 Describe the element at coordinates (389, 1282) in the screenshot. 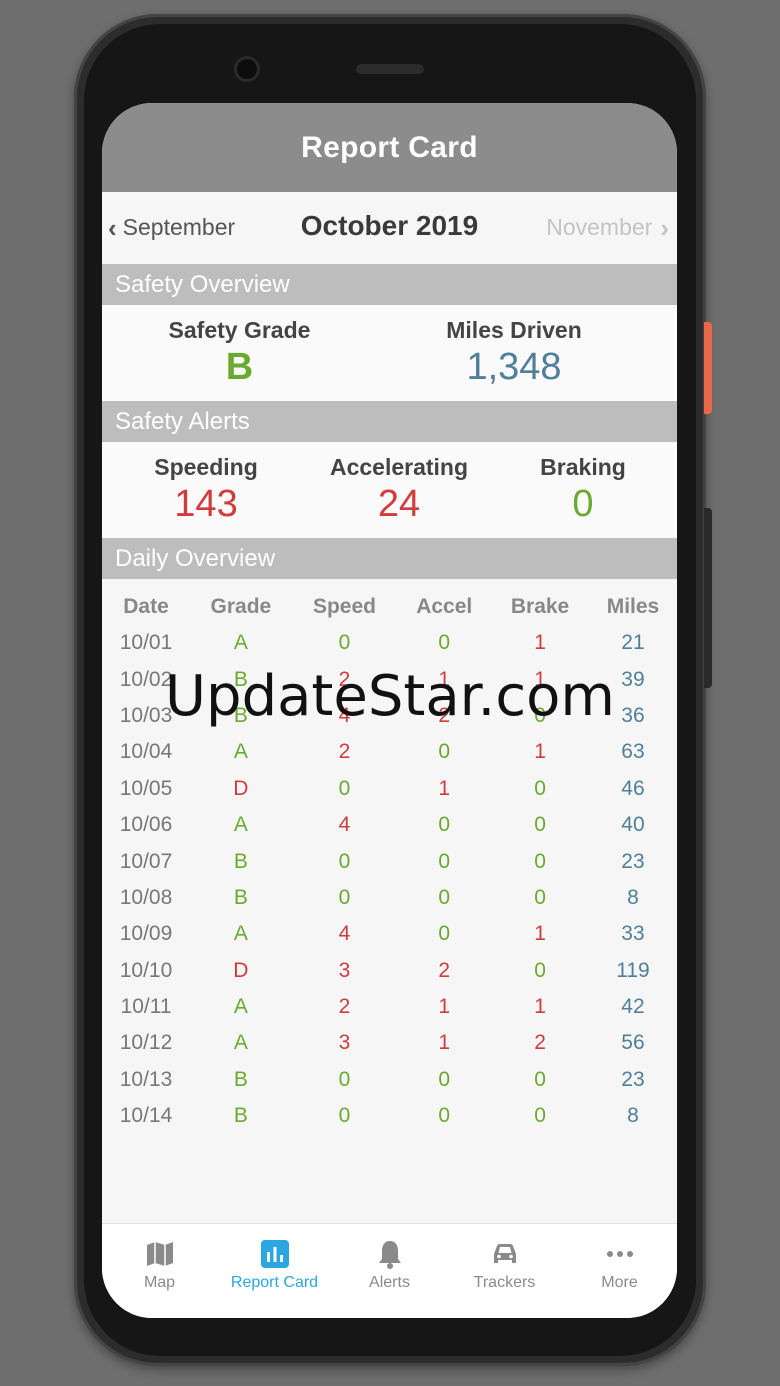

I see `tab-label: Alerts` at that location.